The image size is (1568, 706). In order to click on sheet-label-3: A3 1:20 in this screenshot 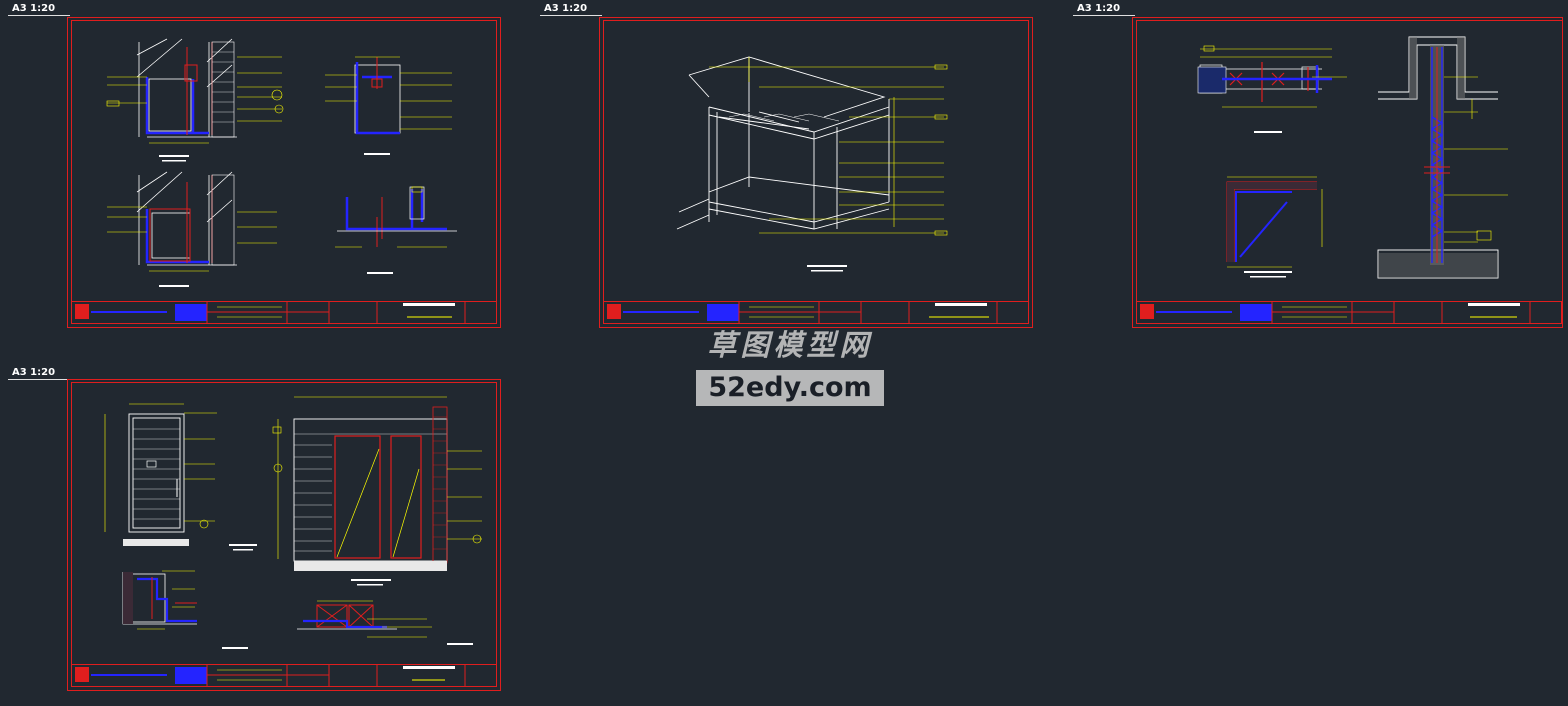, I will do `click(1099, 8)`.